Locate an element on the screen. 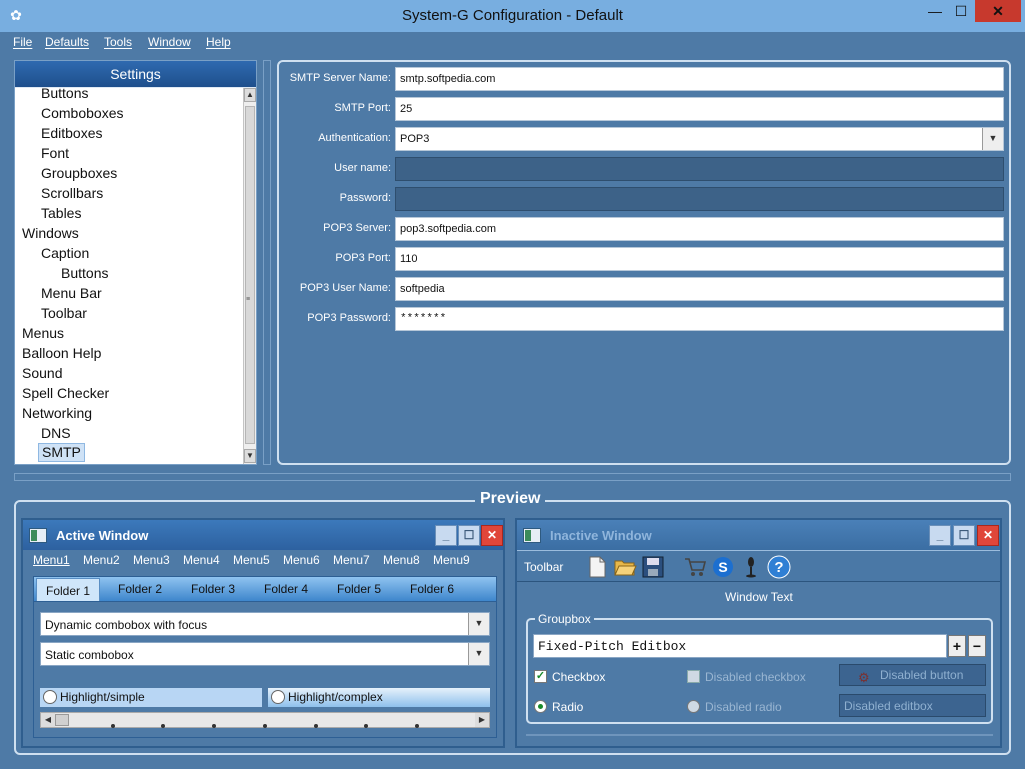  pop3-password-row: POP3 Password: ******* is located at coordinates (644, 319).